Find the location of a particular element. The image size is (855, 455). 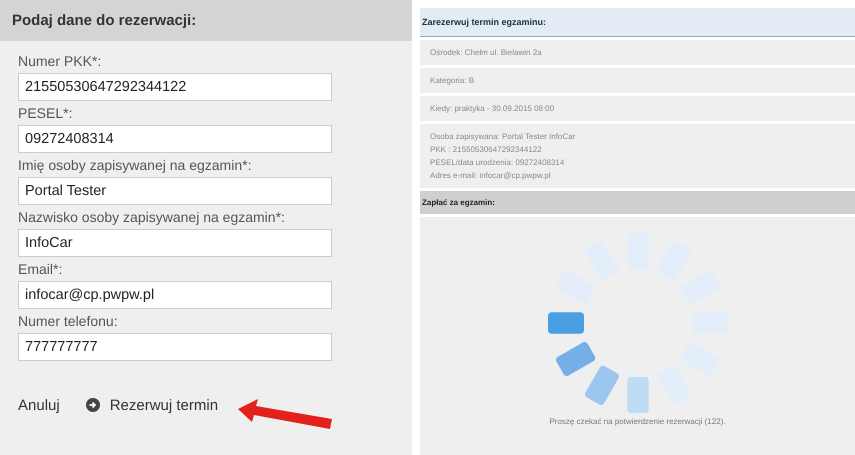

field-label: Nazwisko osoby zapisywanej na egzamin*: is located at coordinates (152, 217).